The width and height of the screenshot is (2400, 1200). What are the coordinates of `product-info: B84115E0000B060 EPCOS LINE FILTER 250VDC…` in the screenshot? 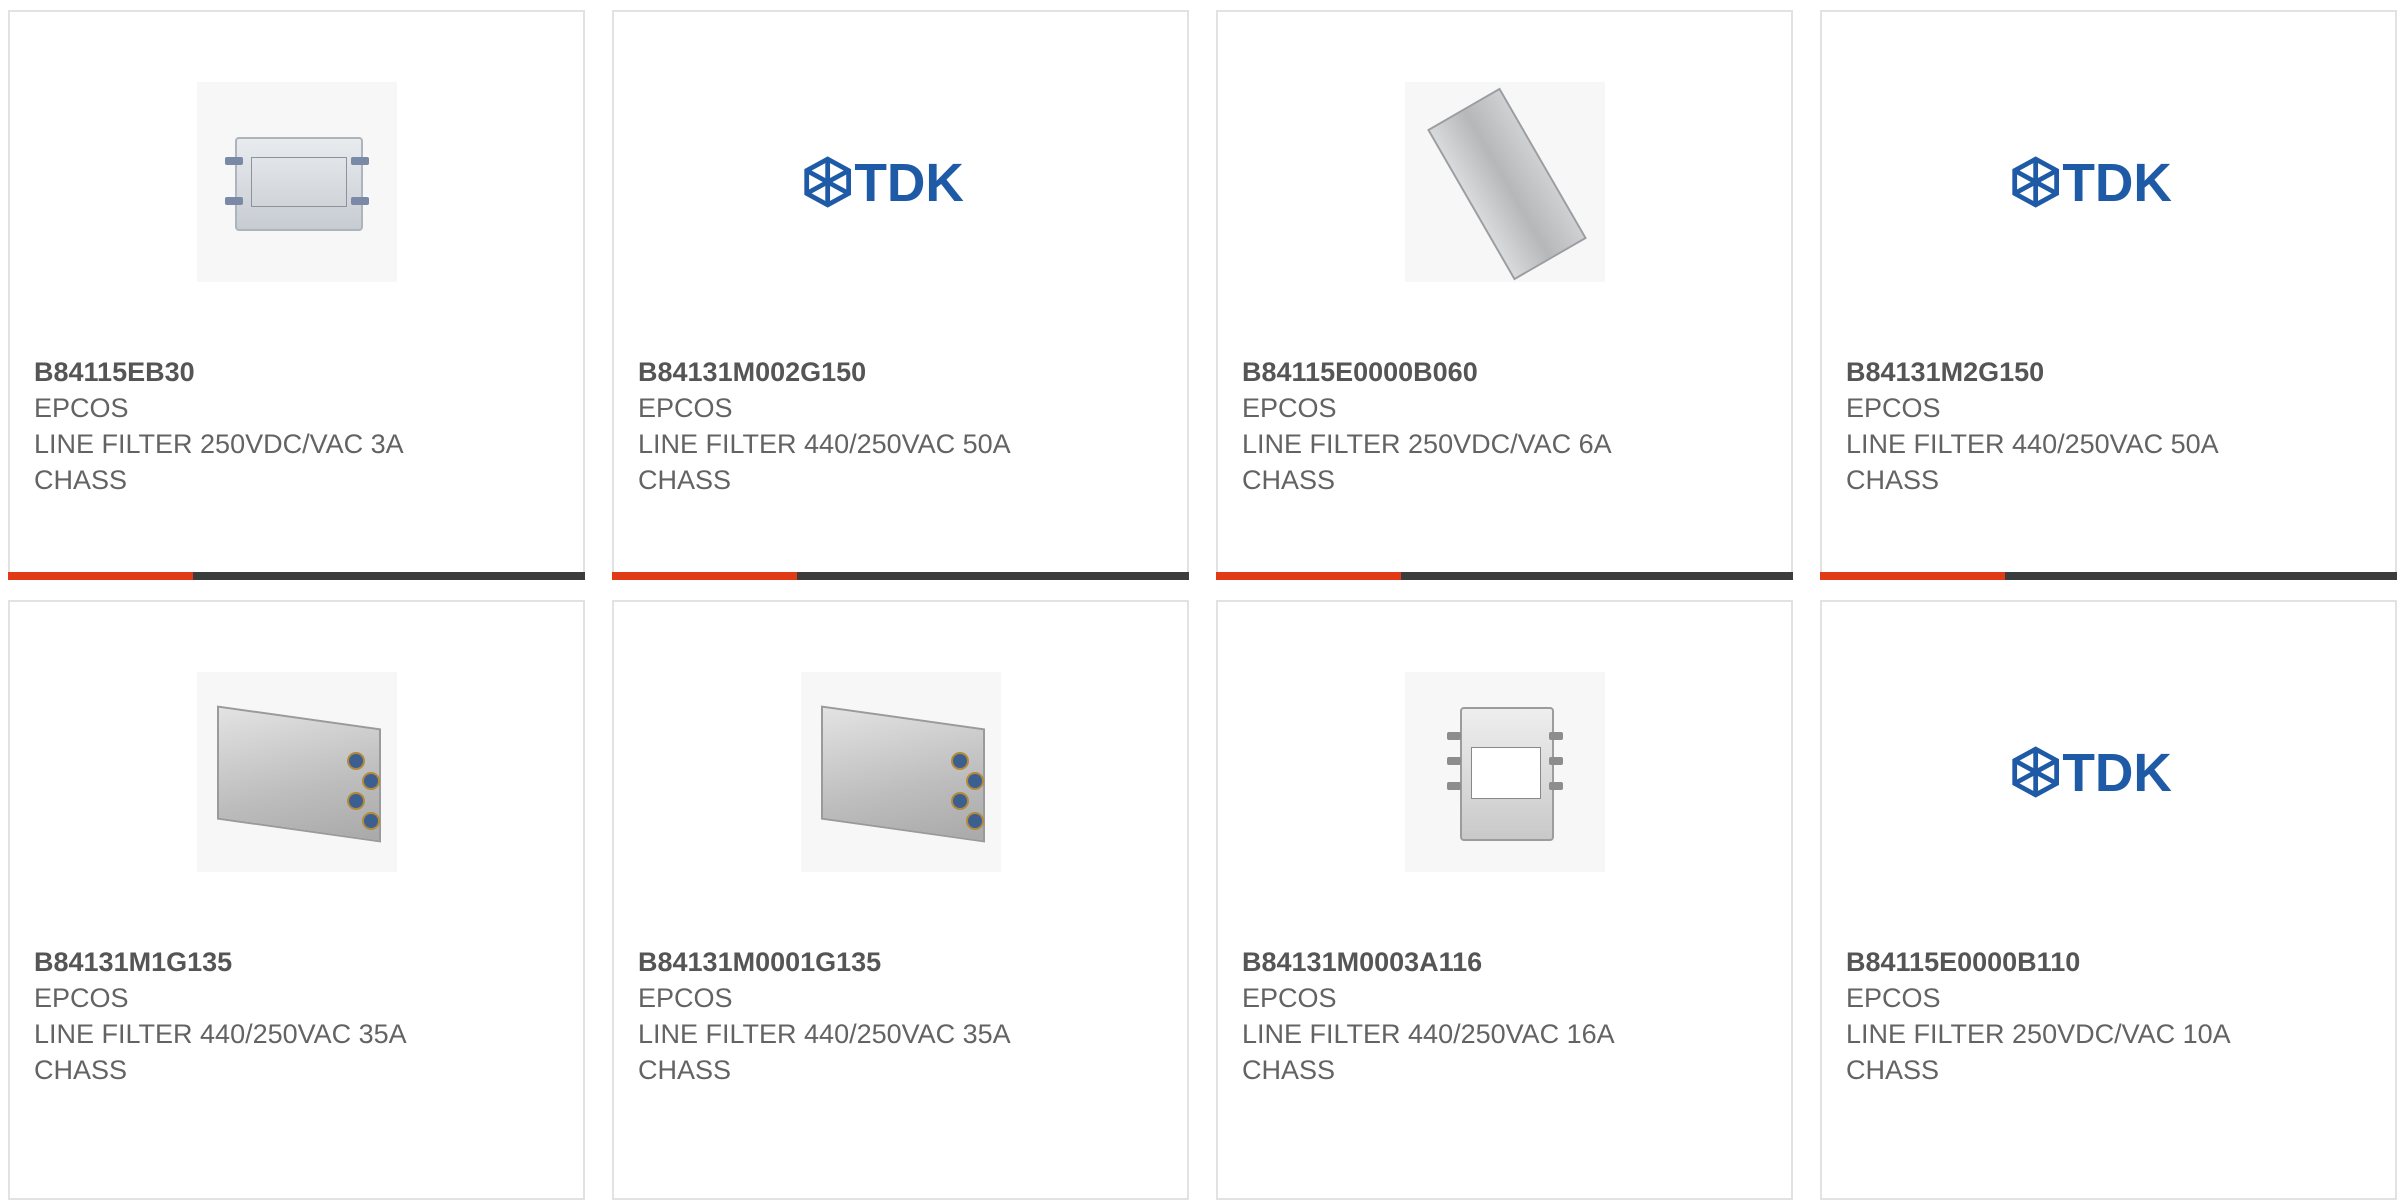 It's located at (1504, 426).